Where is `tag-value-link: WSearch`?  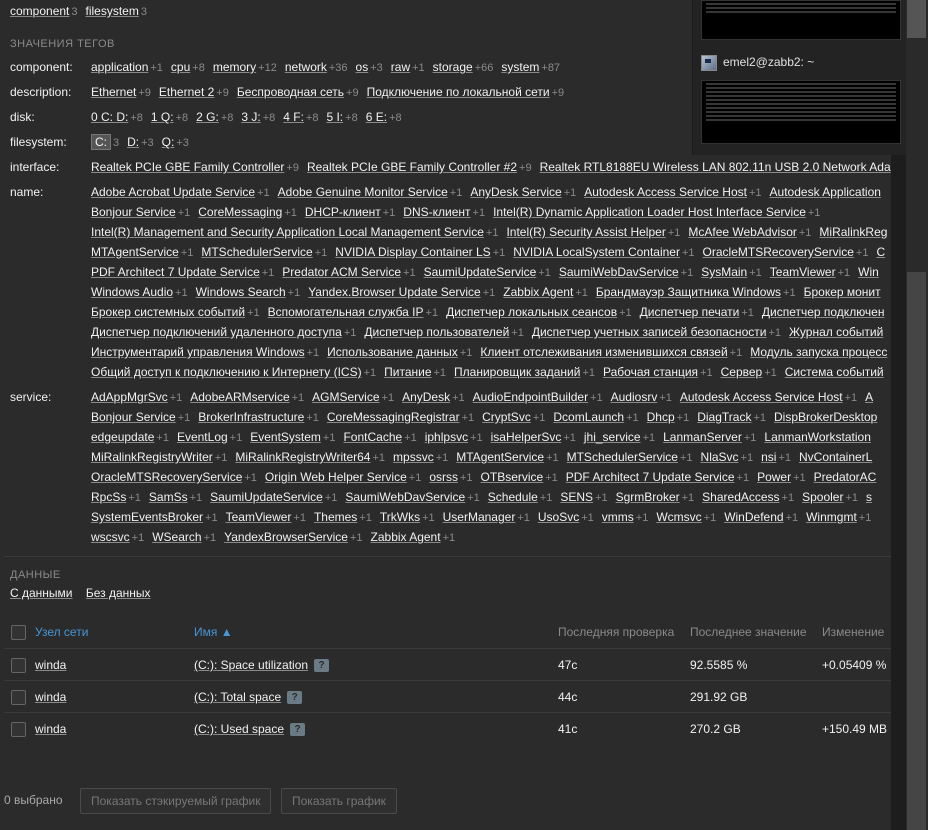 tag-value-link: WSearch is located at coordinates (176, 537).